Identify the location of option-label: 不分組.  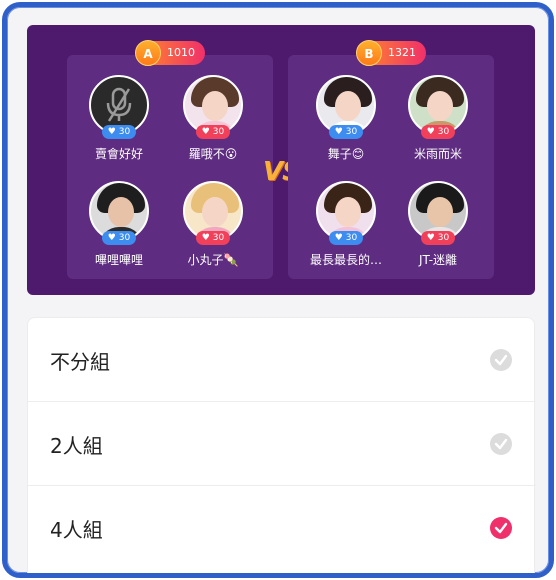
(80, 362).